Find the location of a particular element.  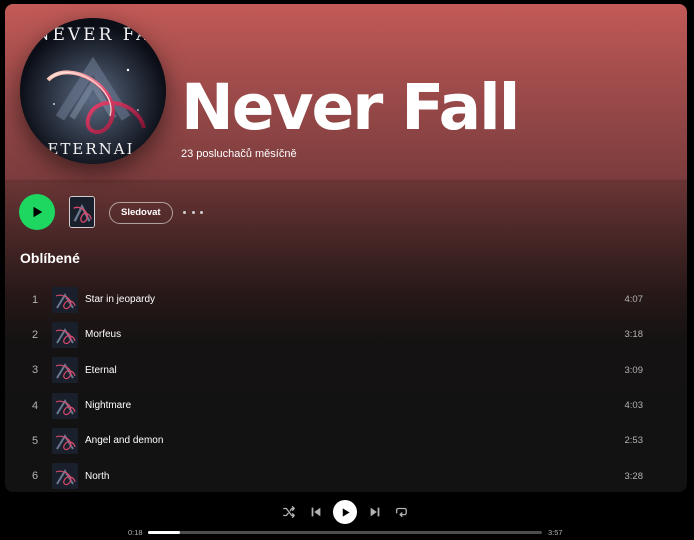

track-title: North is located at coordinates (97, 476).